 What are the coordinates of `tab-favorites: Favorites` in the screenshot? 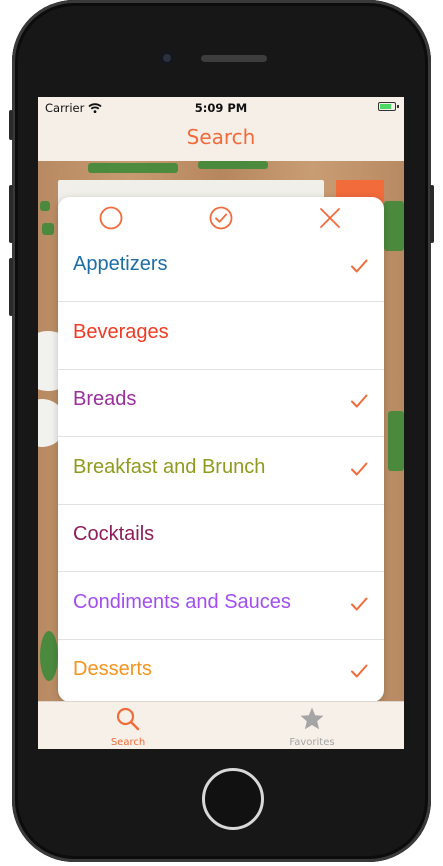 It's located at (312, 727).